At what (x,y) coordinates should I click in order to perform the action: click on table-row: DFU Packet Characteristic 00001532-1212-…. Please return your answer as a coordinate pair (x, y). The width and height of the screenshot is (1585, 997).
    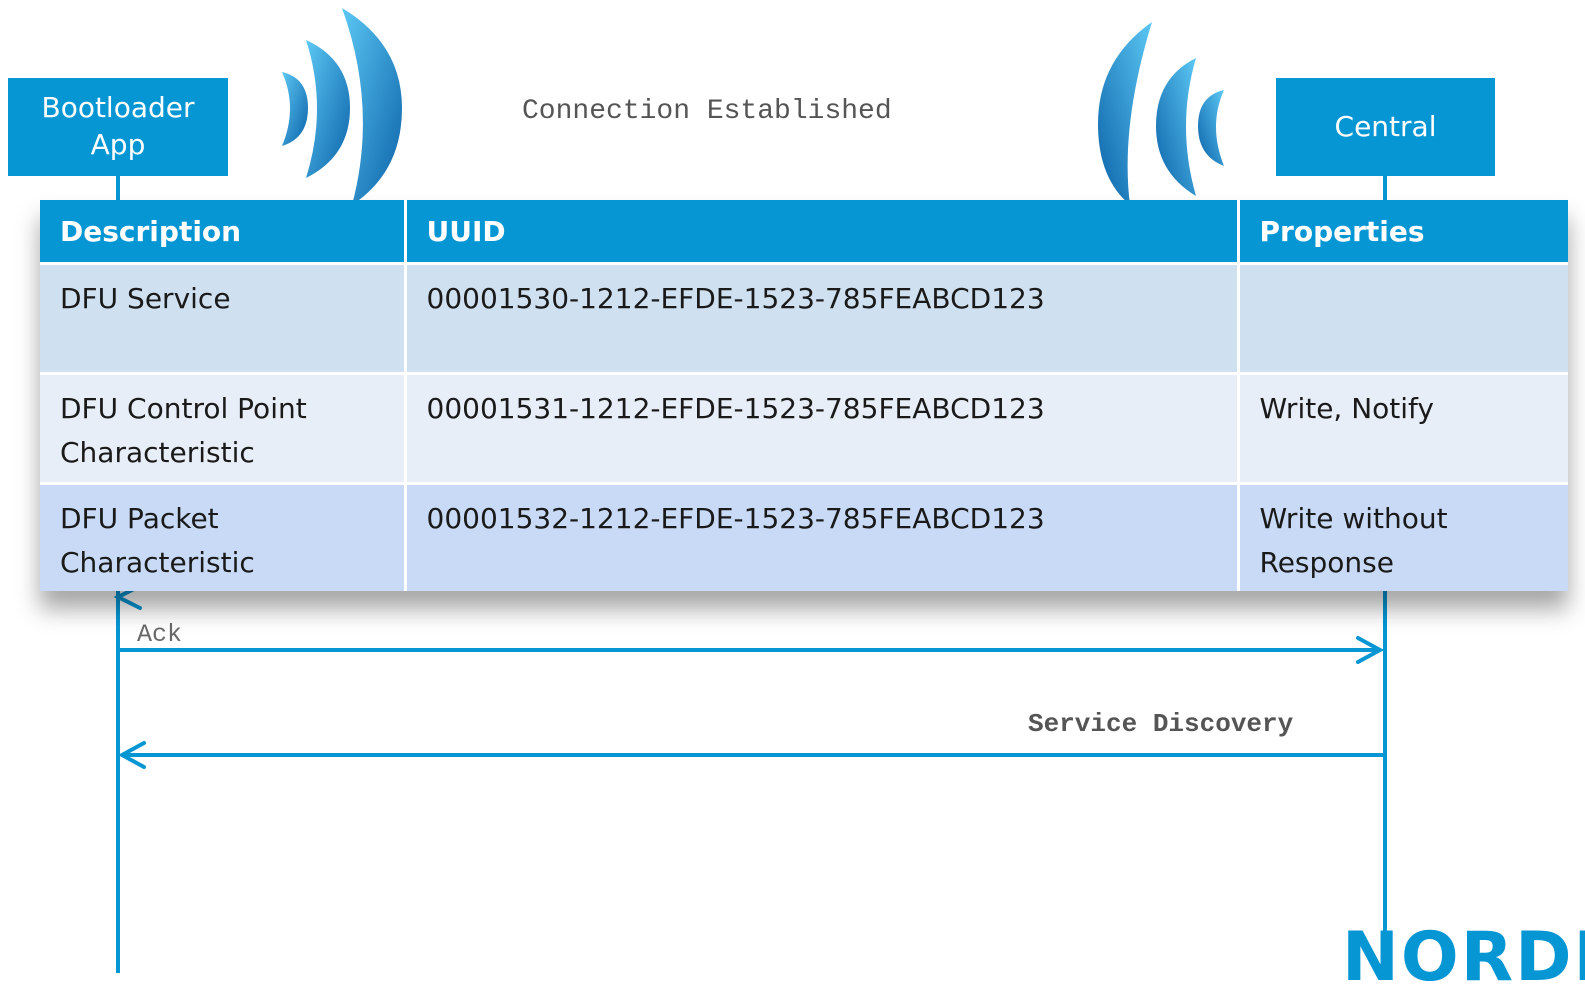
    Looking at the image, I should click on (804, 536).